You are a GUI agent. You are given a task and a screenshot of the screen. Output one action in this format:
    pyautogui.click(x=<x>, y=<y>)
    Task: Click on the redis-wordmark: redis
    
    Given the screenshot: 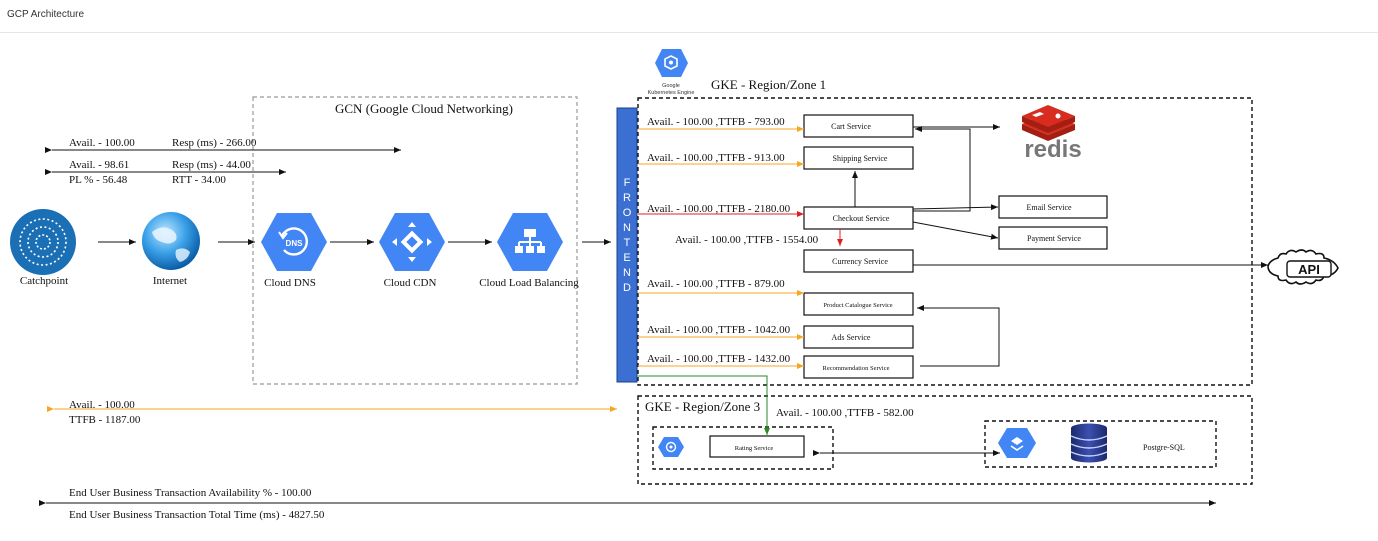 What is the action you would take?
    pyautogui.click(x=1052, y=149)
    